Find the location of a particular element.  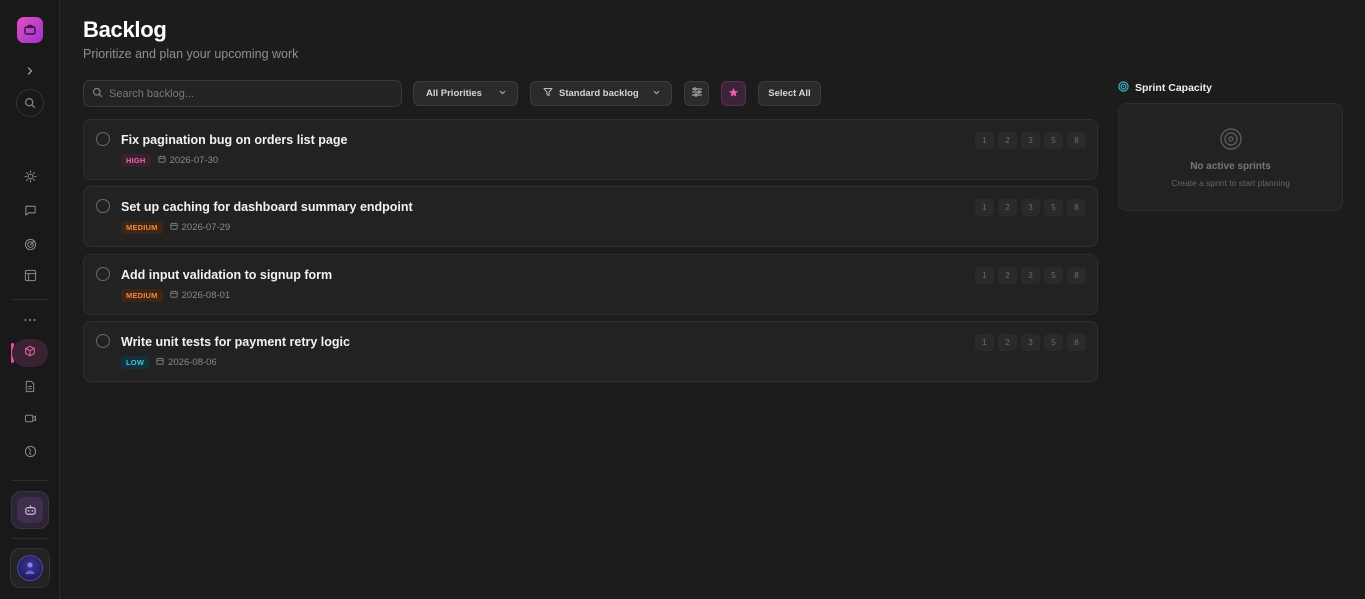

sprint-capacity-header: Sprint Capacity is located at coordinates (1165, 88).